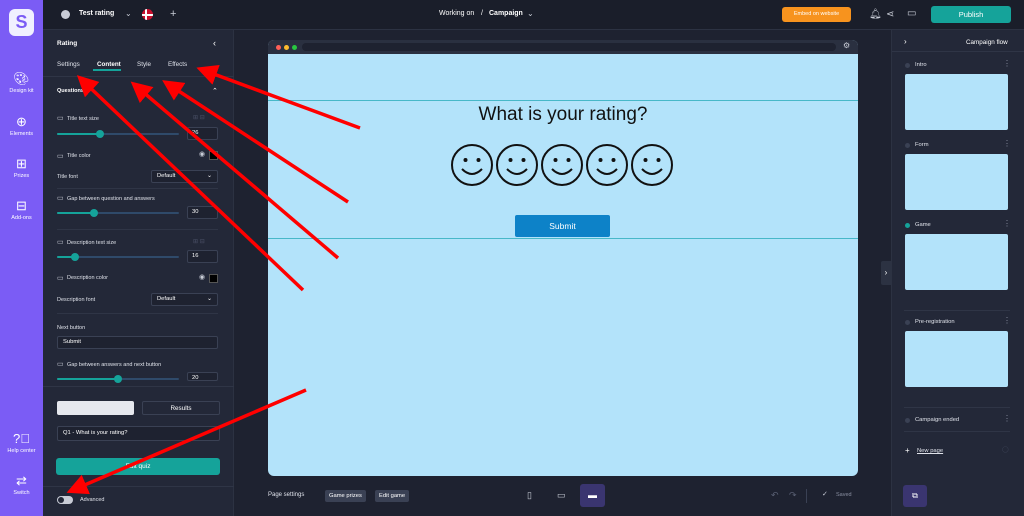 The image size is (1024, 516). What do you see at coordinates (213, 278) in the screenshot?
I see `desc-color-swatch` at bounding box center [213, 278].